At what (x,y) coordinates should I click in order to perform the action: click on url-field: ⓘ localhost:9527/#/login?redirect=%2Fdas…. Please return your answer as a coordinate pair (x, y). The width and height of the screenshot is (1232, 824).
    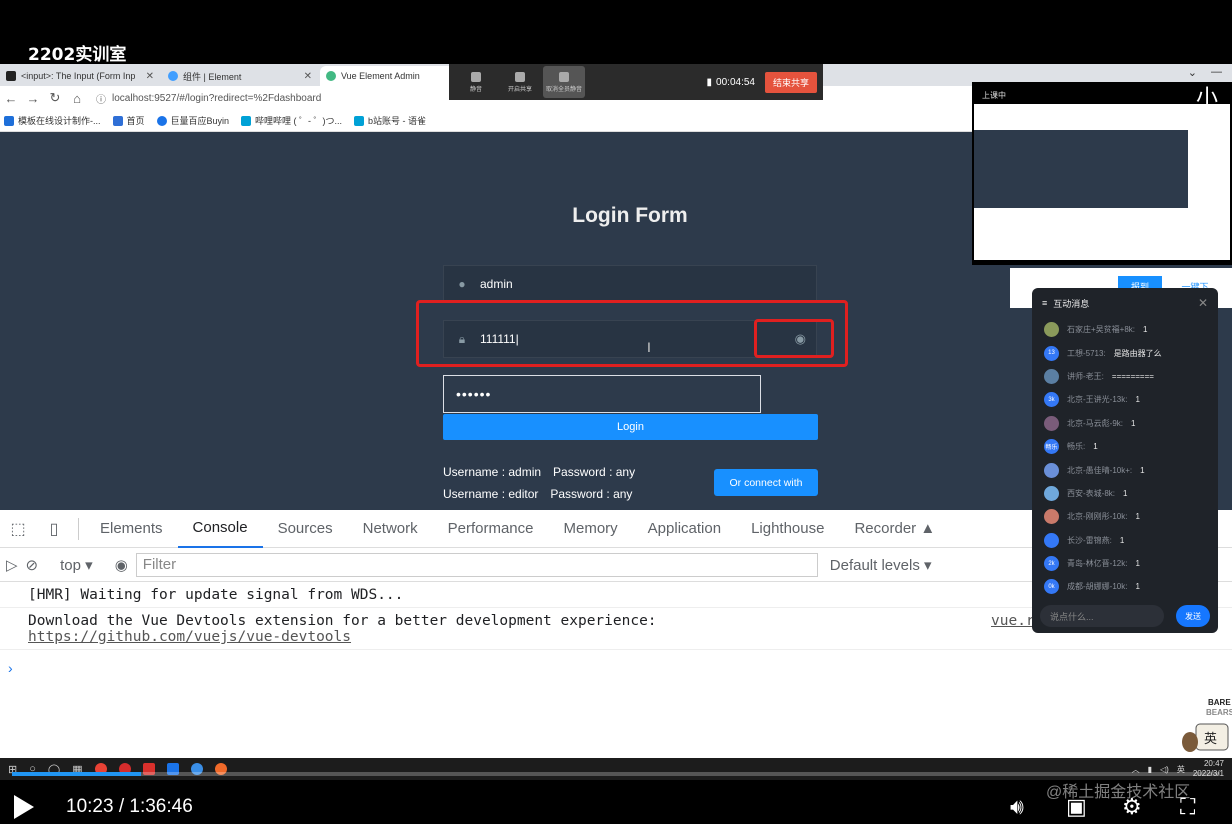
    Looking at the image, I should click on (208, 98).